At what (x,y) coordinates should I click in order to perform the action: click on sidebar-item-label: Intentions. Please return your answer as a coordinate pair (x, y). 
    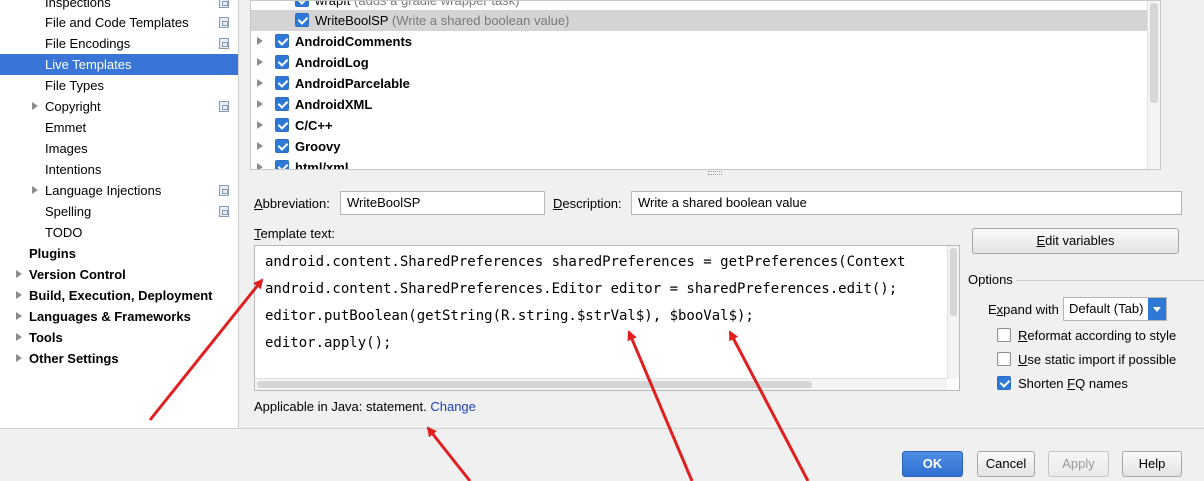
    Looking at the image, I should click on (73, 169).